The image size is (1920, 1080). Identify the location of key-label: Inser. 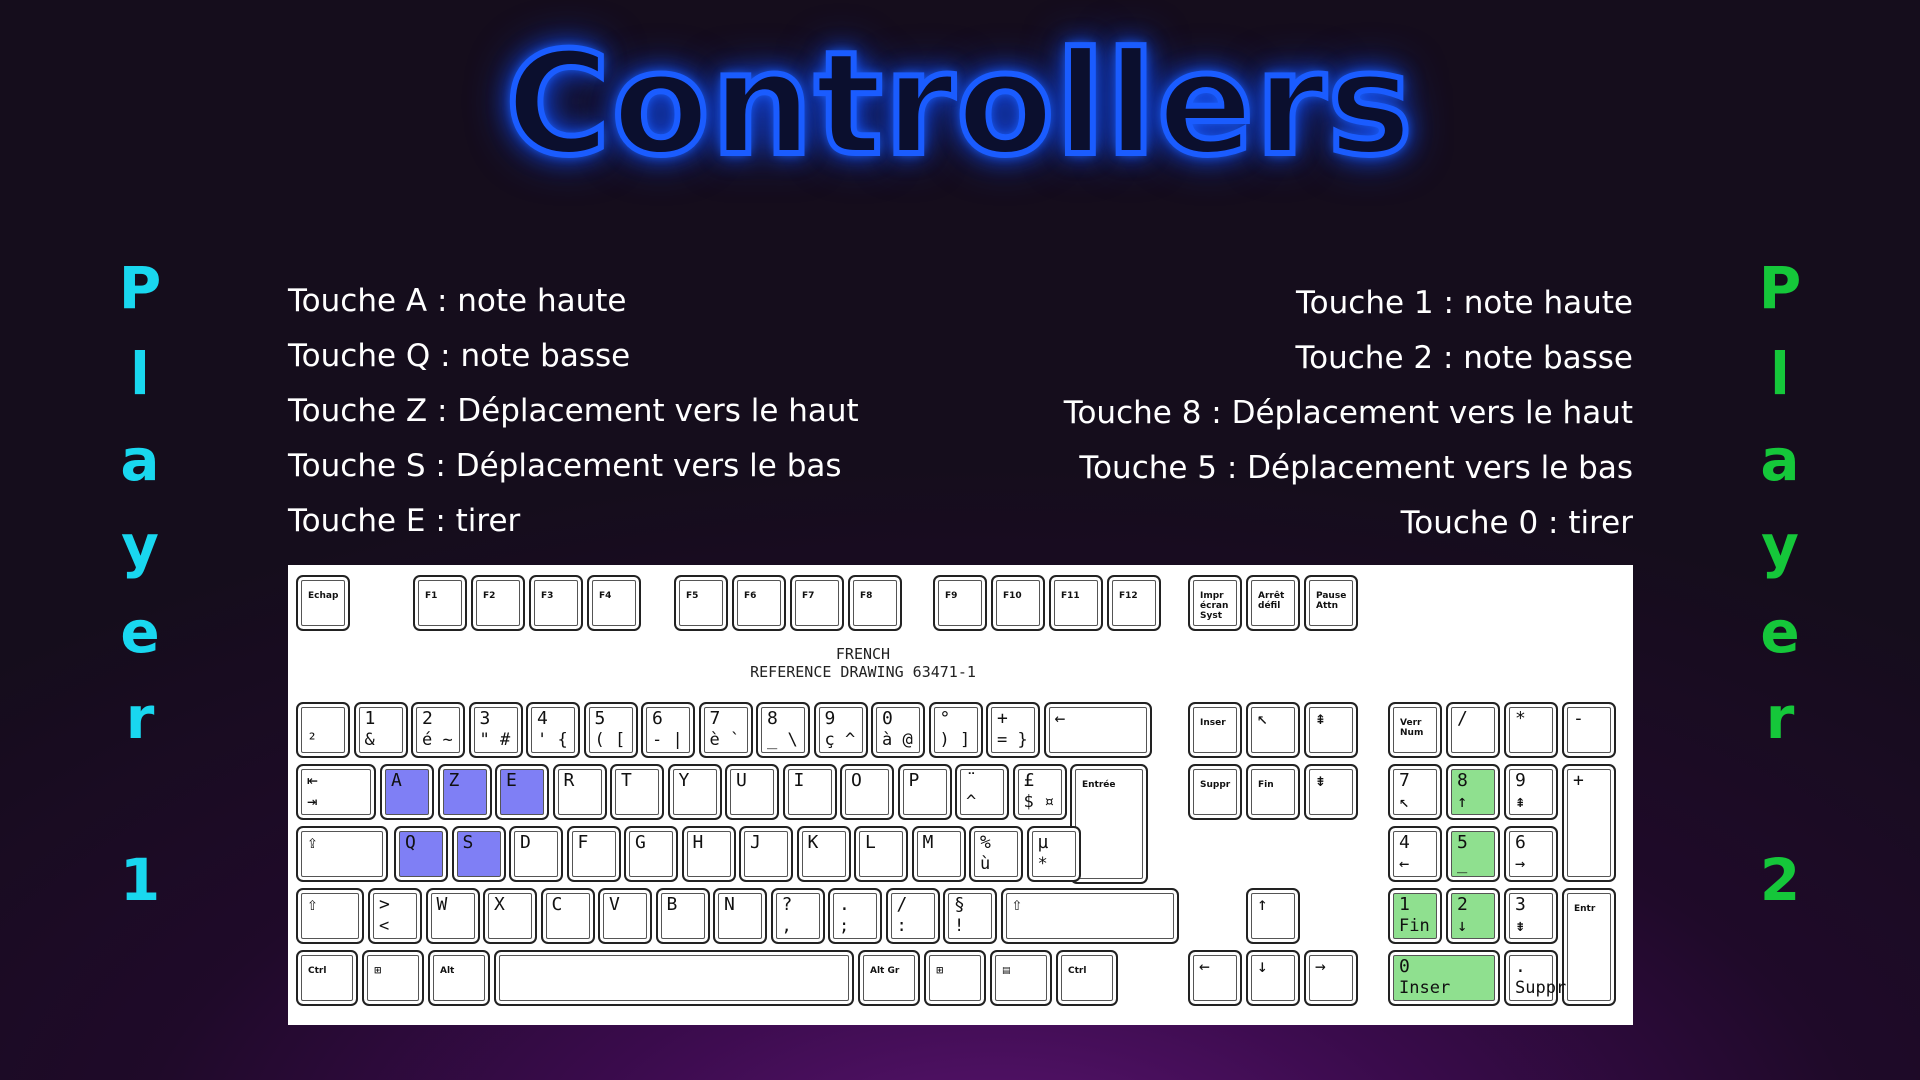
(1425, 988).